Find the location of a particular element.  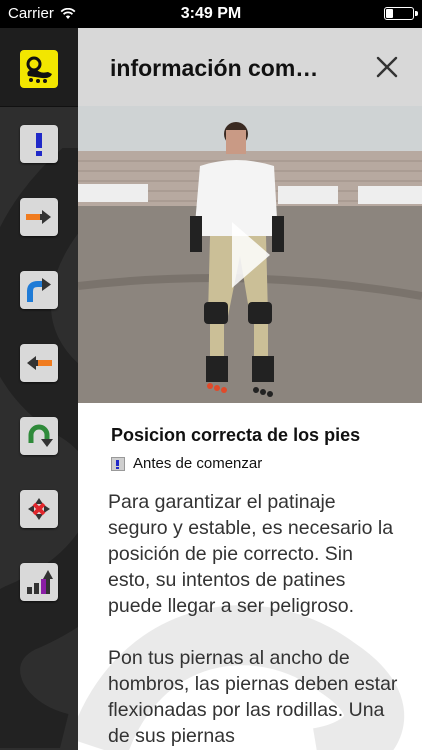

battery-icon is located at coordinates (401, 13).